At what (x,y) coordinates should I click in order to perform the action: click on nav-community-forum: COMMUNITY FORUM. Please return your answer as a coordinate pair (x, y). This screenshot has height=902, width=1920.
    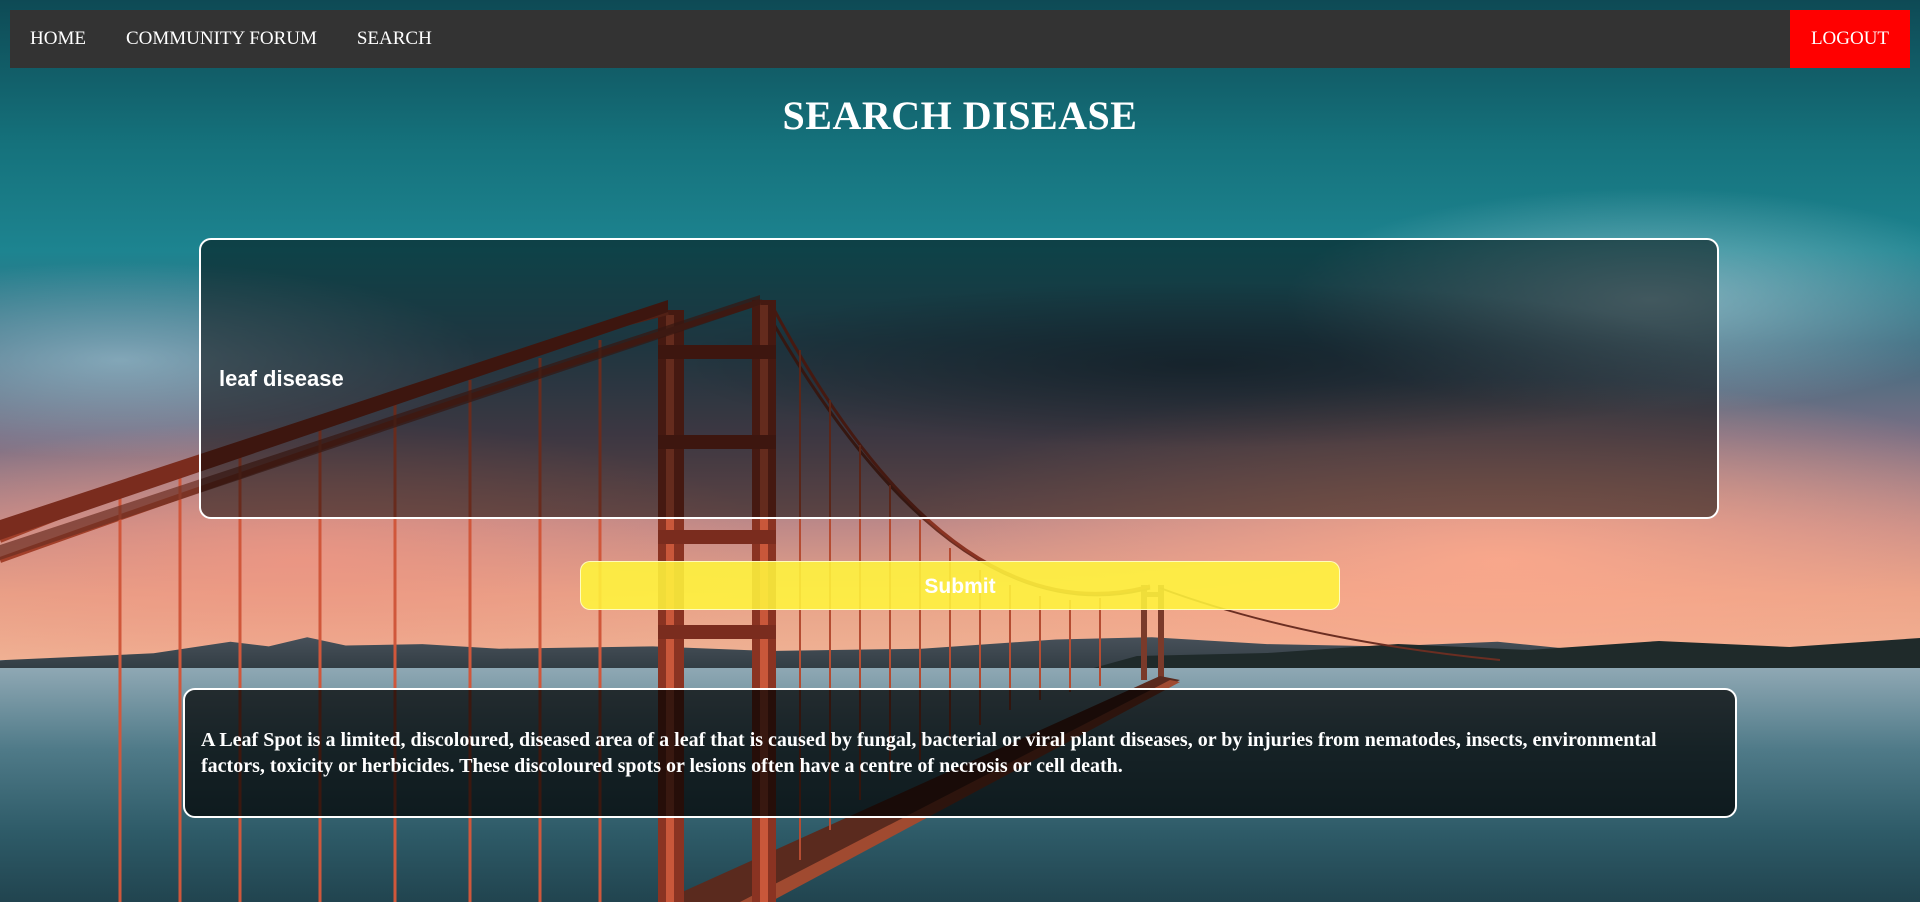
    Looking at the image, I should click on (221, 39).